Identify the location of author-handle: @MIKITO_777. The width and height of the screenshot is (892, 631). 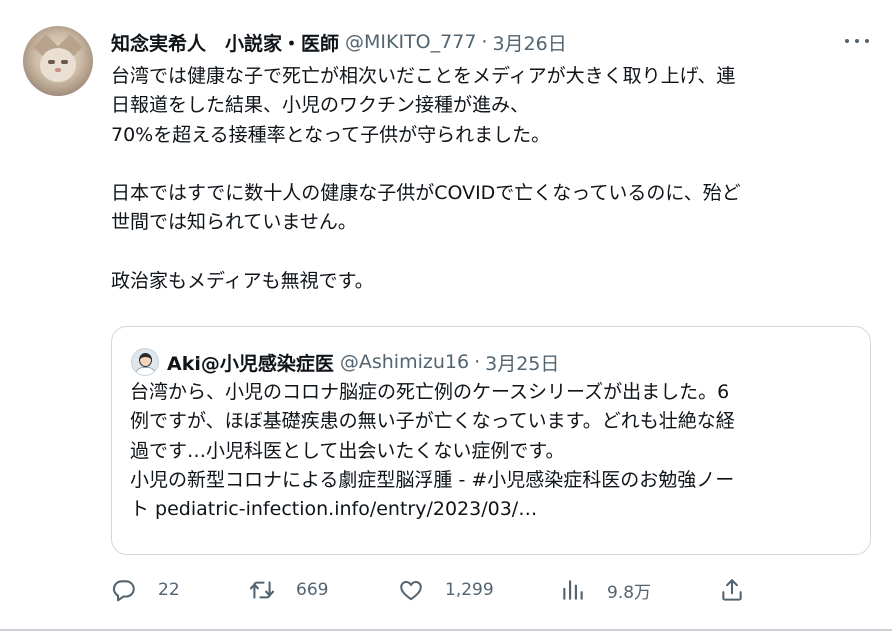
(410, 42).